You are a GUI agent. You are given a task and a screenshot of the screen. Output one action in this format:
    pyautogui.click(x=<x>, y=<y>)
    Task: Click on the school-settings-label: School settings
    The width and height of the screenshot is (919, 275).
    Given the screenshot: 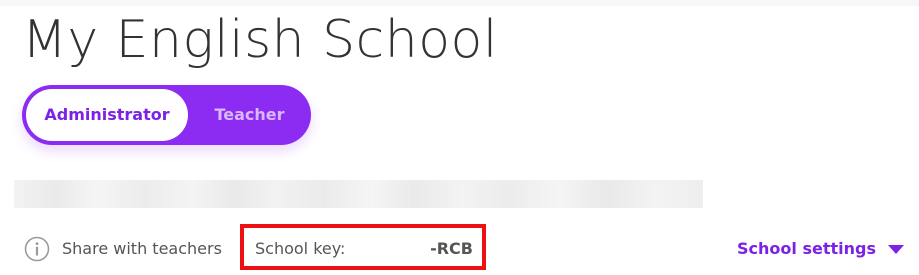 What is the action you would take?
    pyautogui.click(x=806, y=248)
    